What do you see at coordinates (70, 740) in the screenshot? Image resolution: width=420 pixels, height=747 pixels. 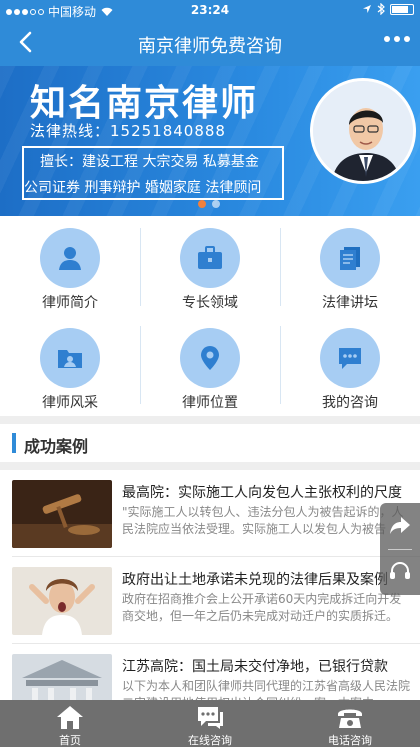 I see `tab-label: 首页` at bounding box center [70, 740].